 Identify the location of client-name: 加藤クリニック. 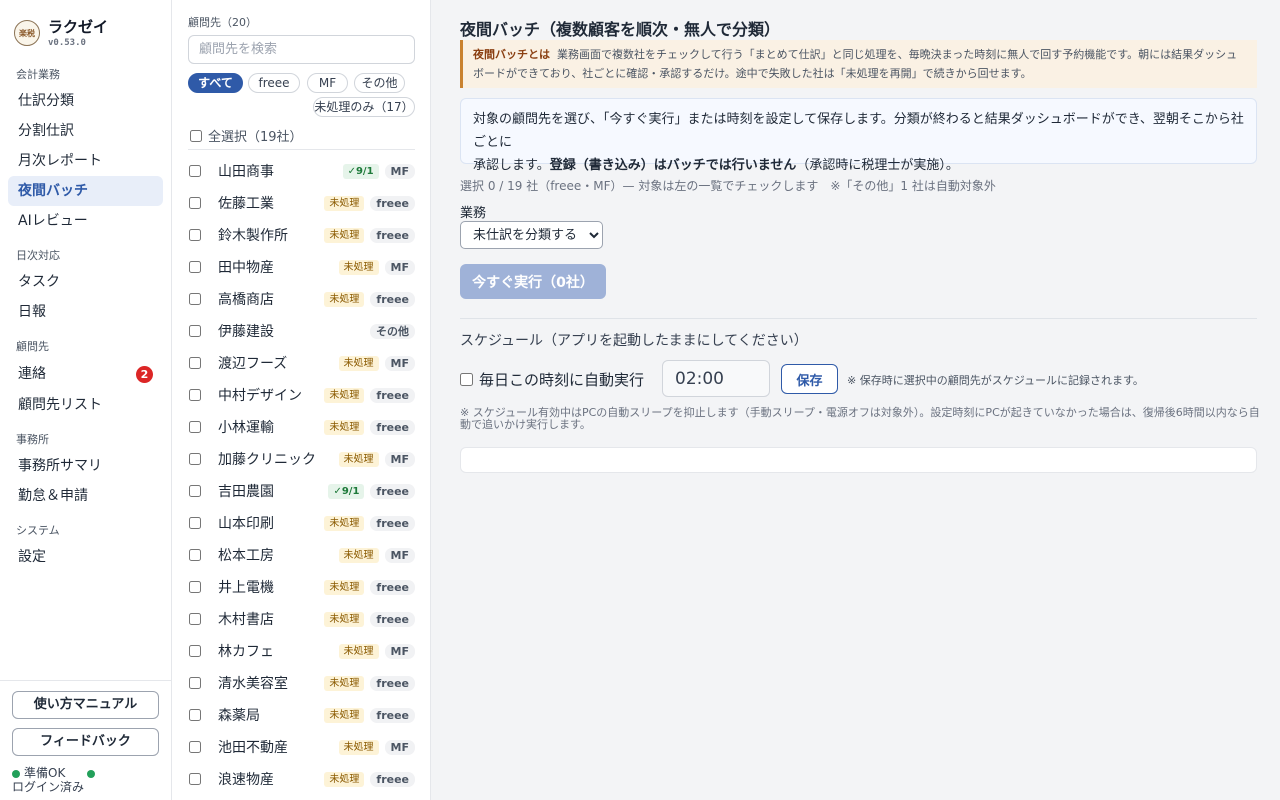
(267, 460).